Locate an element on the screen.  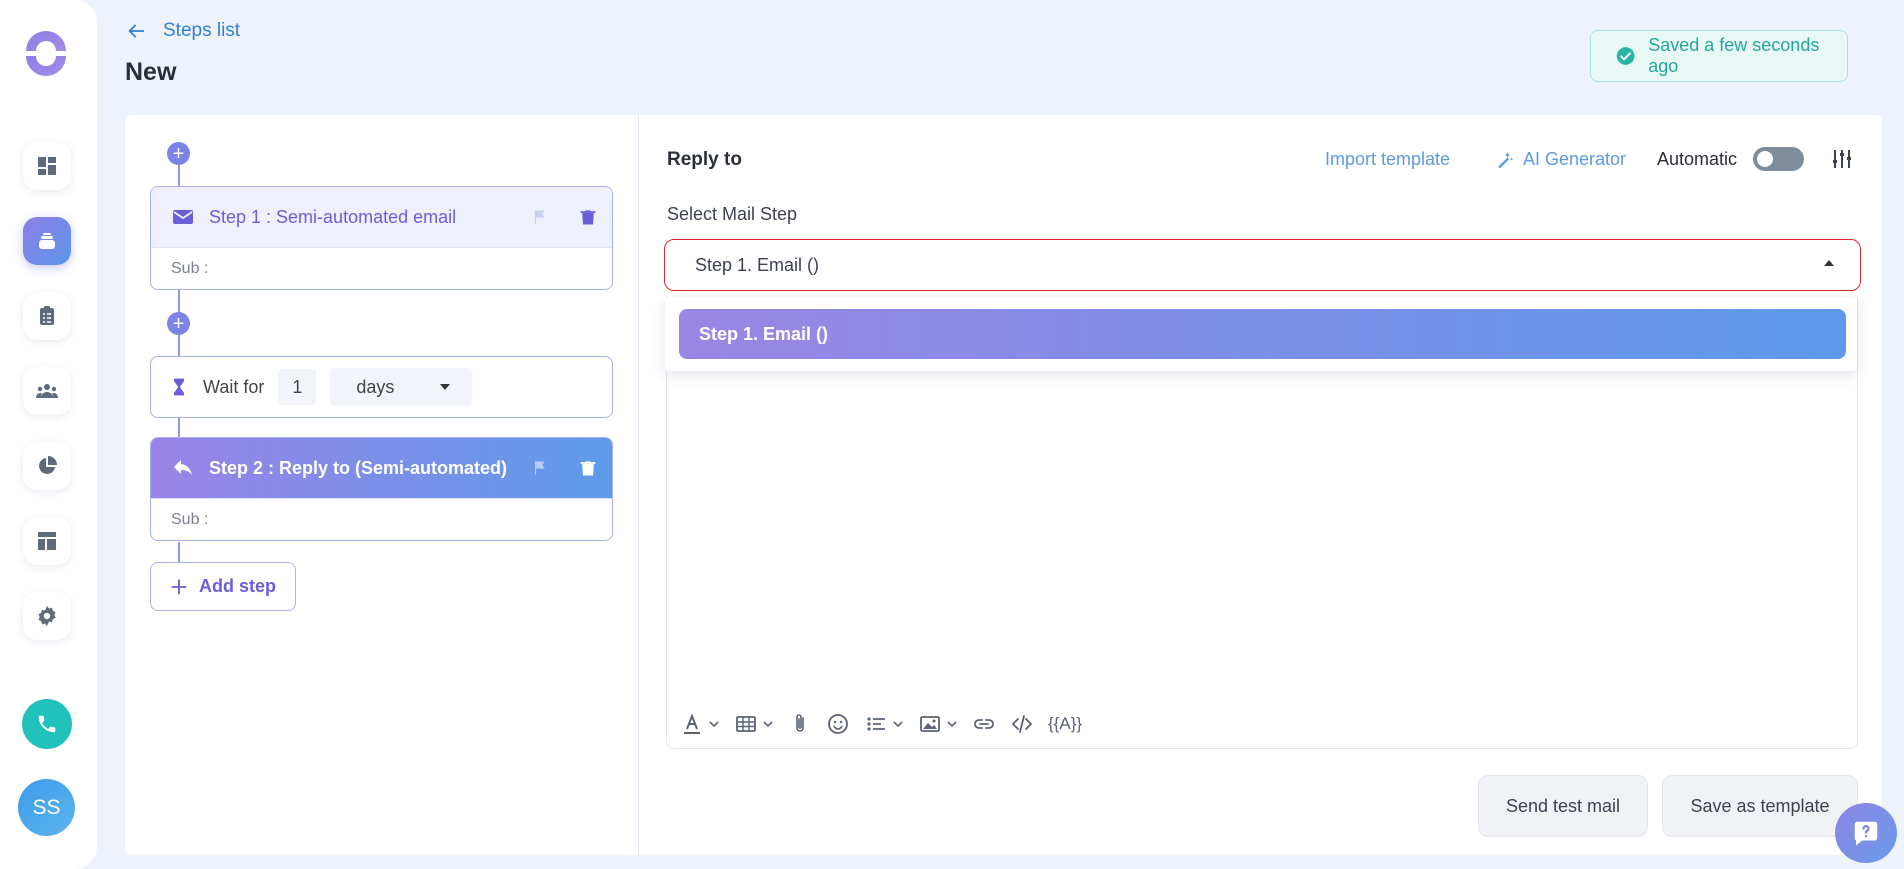
step-2-header: Step 2 : Reply to (Semi-automated) is located at coordinates (381, 468).